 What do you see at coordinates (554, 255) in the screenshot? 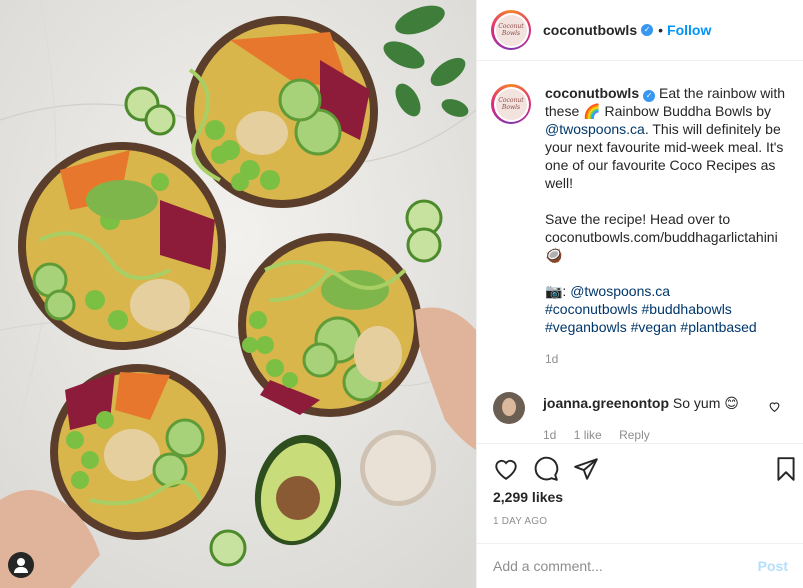
I see `coconut-emoji: 🥥` at bounding box center [554, 255].